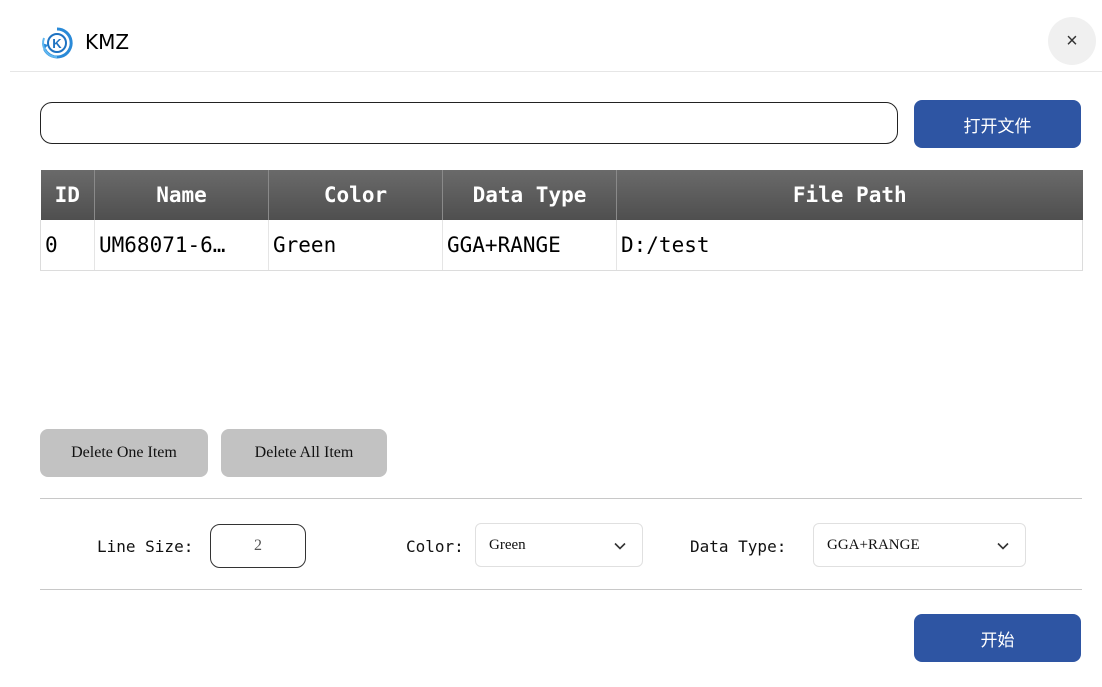  Describe the element at coordinates (551, 36) in the screenshot. I see `title-bar: K KMZ ×` at that location.